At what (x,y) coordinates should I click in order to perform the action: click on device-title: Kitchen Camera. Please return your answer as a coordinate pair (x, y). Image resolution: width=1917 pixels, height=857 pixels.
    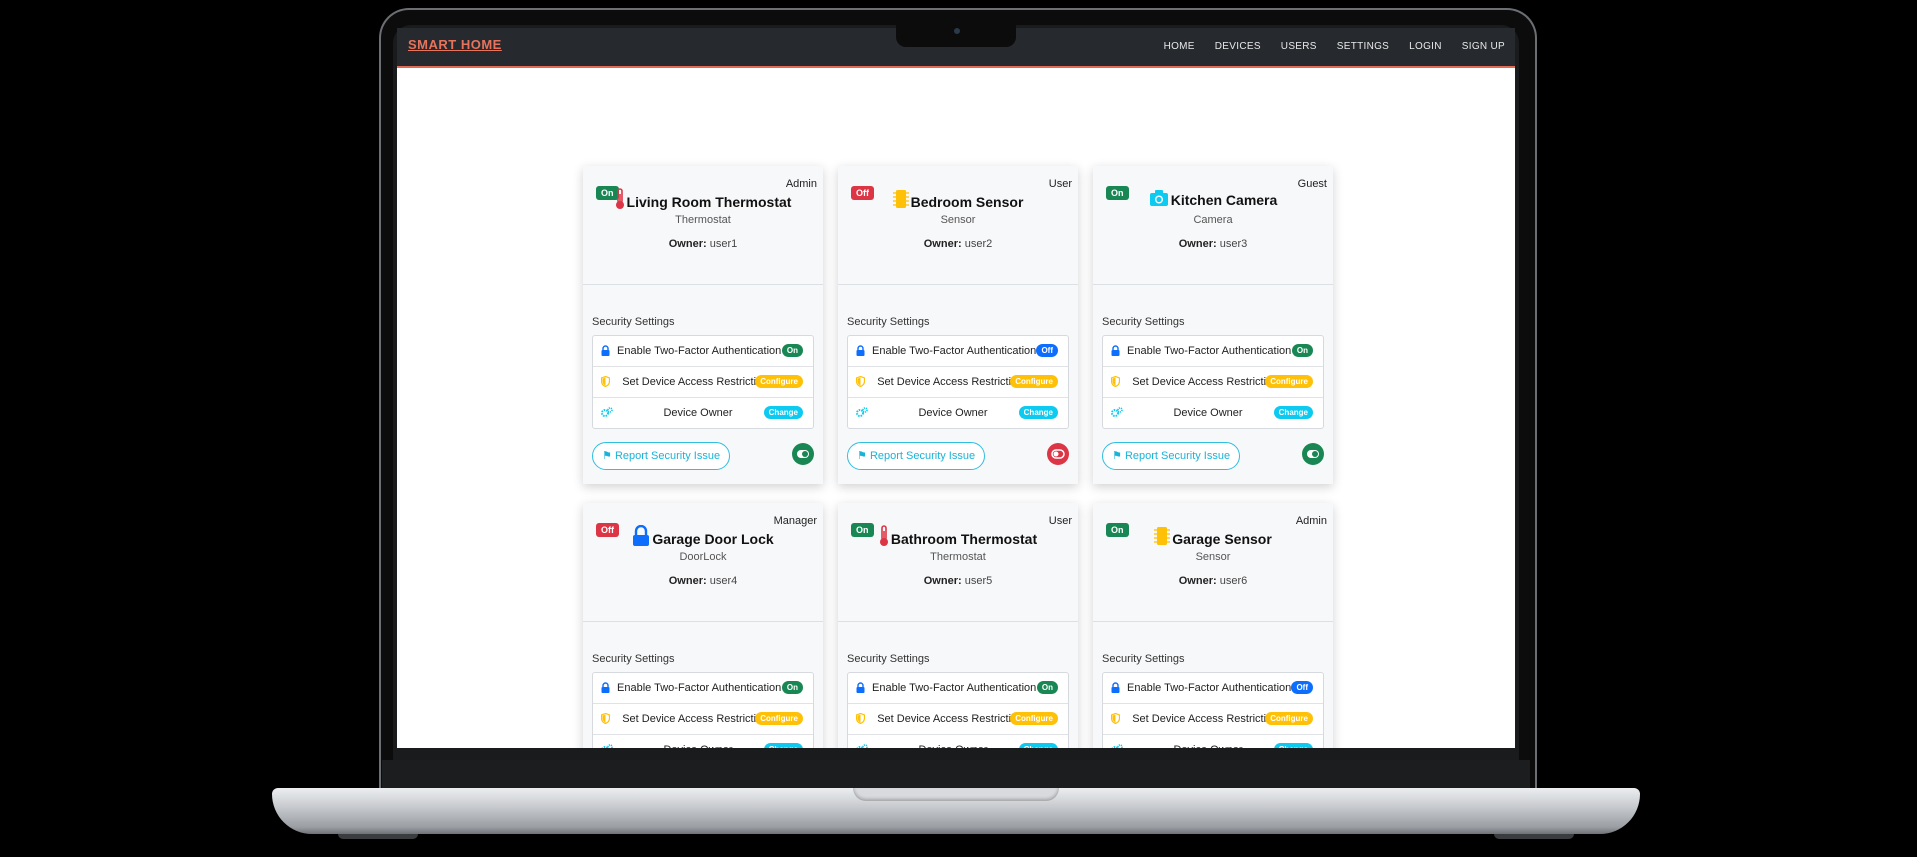
    Looking at the image, I should click on (1213, 199).